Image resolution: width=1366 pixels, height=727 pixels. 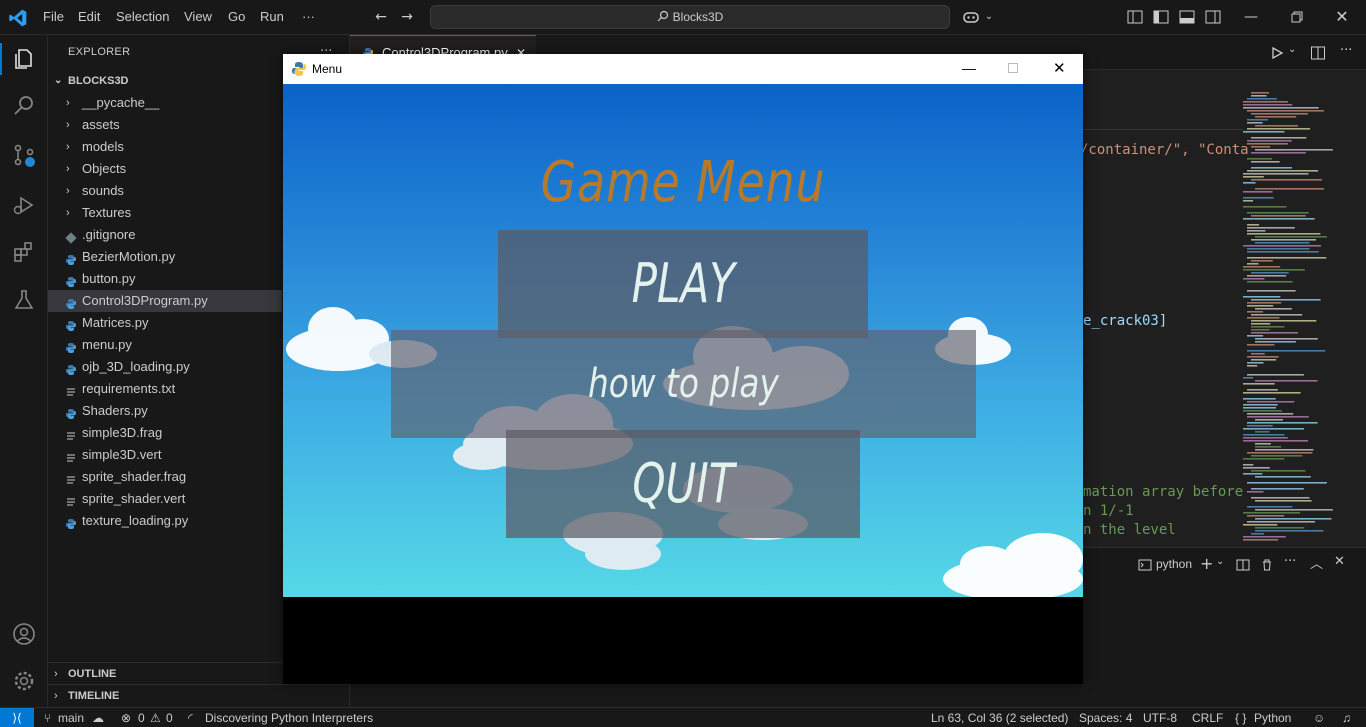 I want to click on folder-item: › Textures, so click(x=165, y=213).